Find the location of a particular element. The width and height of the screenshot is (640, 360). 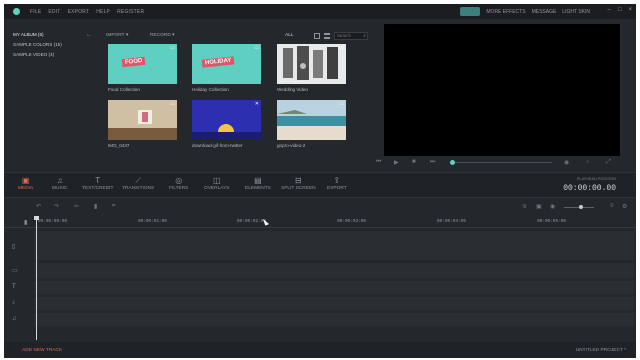

gif-thumb-image is located at coordinates (226, 120).